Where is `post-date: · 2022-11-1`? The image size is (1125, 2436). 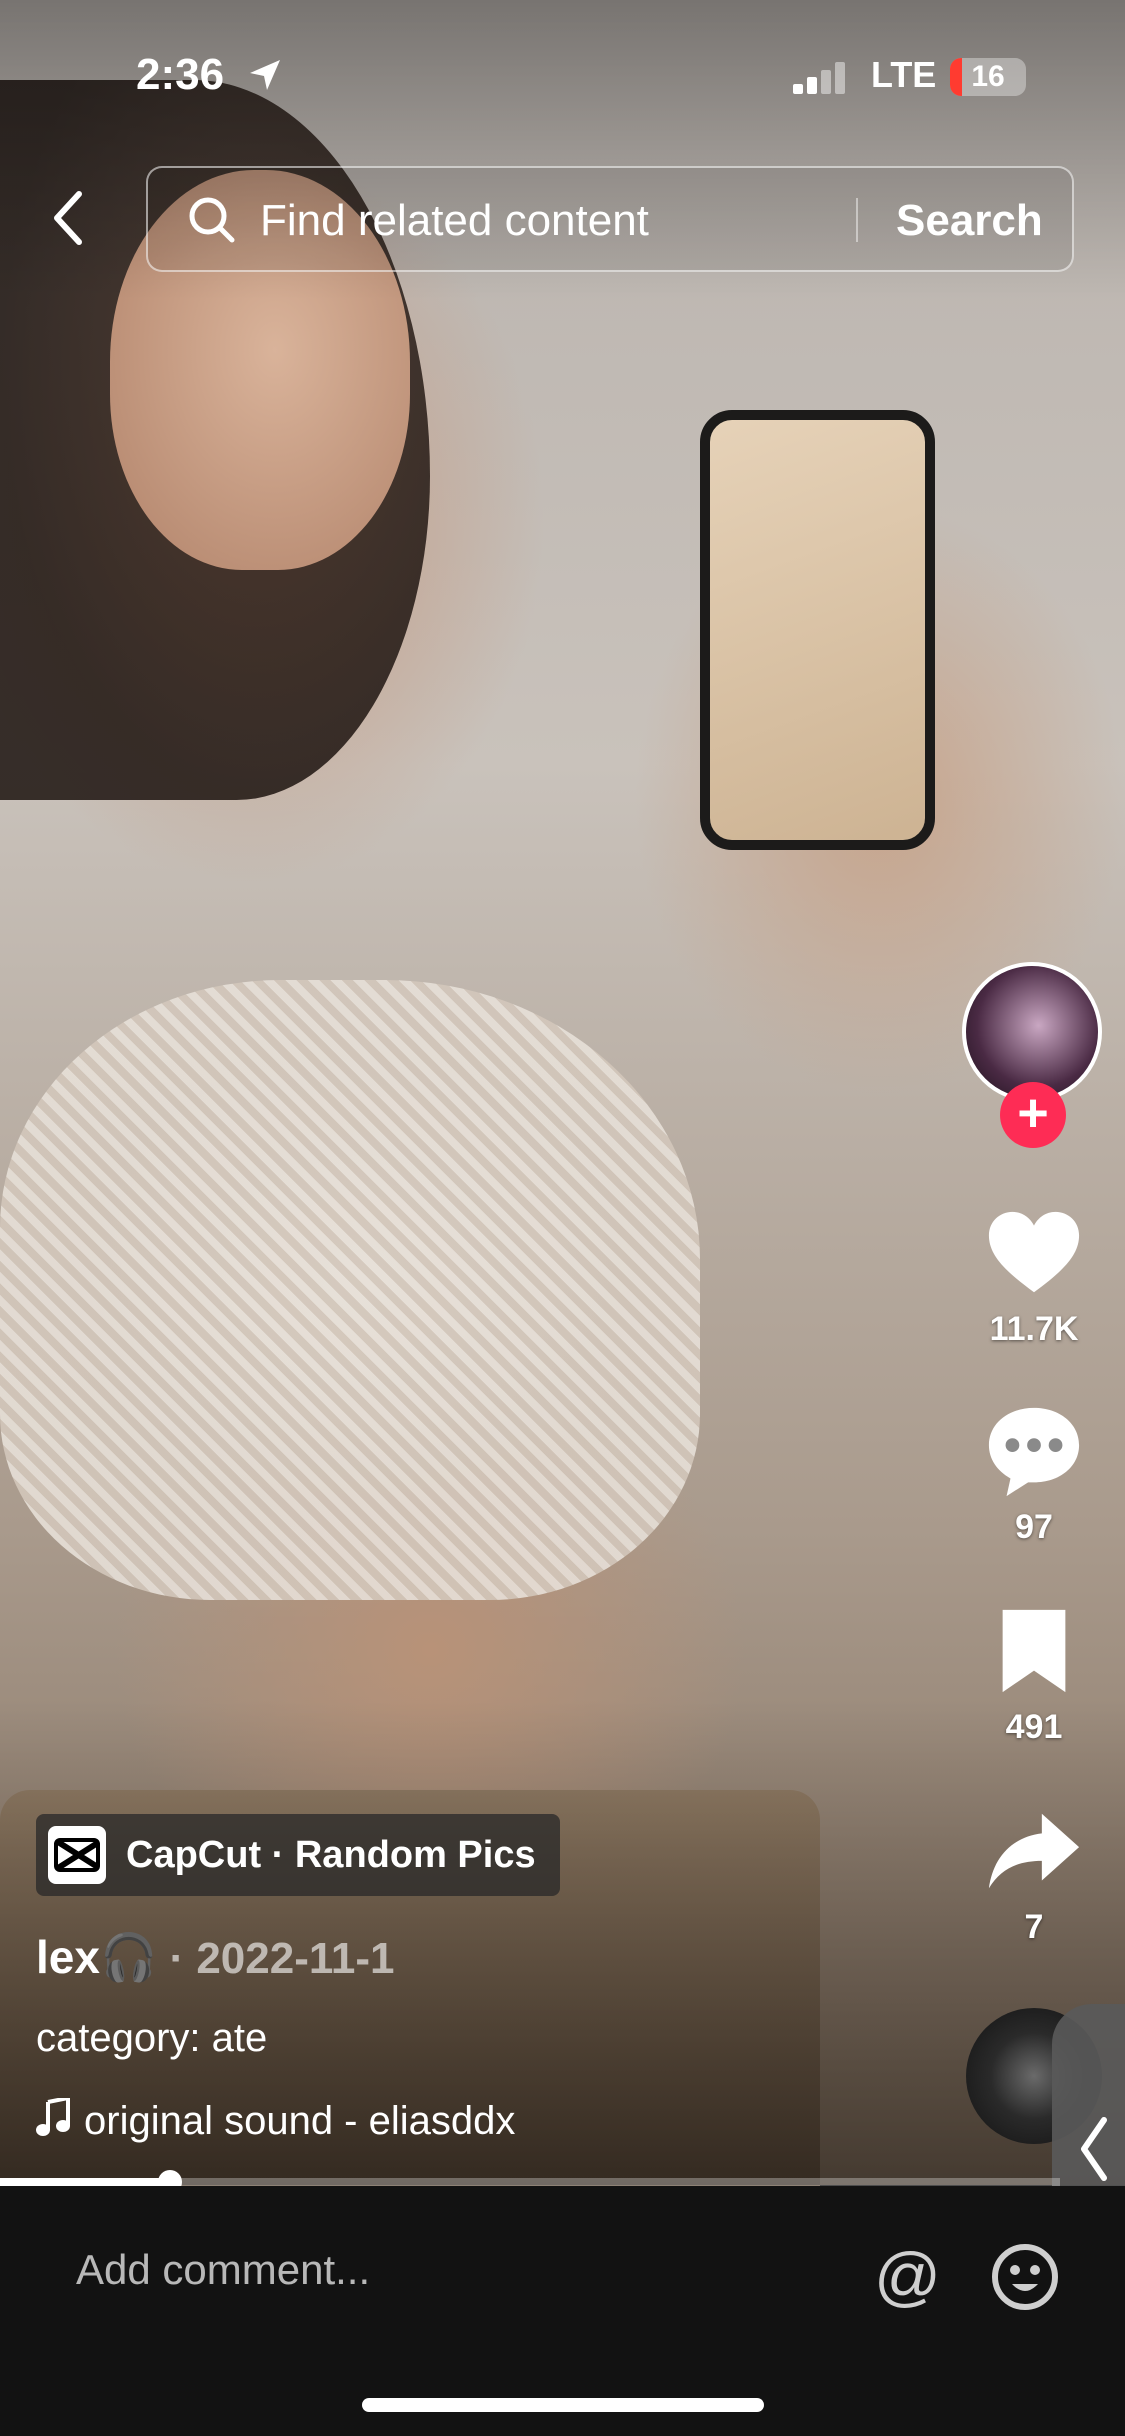
post-date: · 2022-11-1 is located at coordinates (276, 1958).